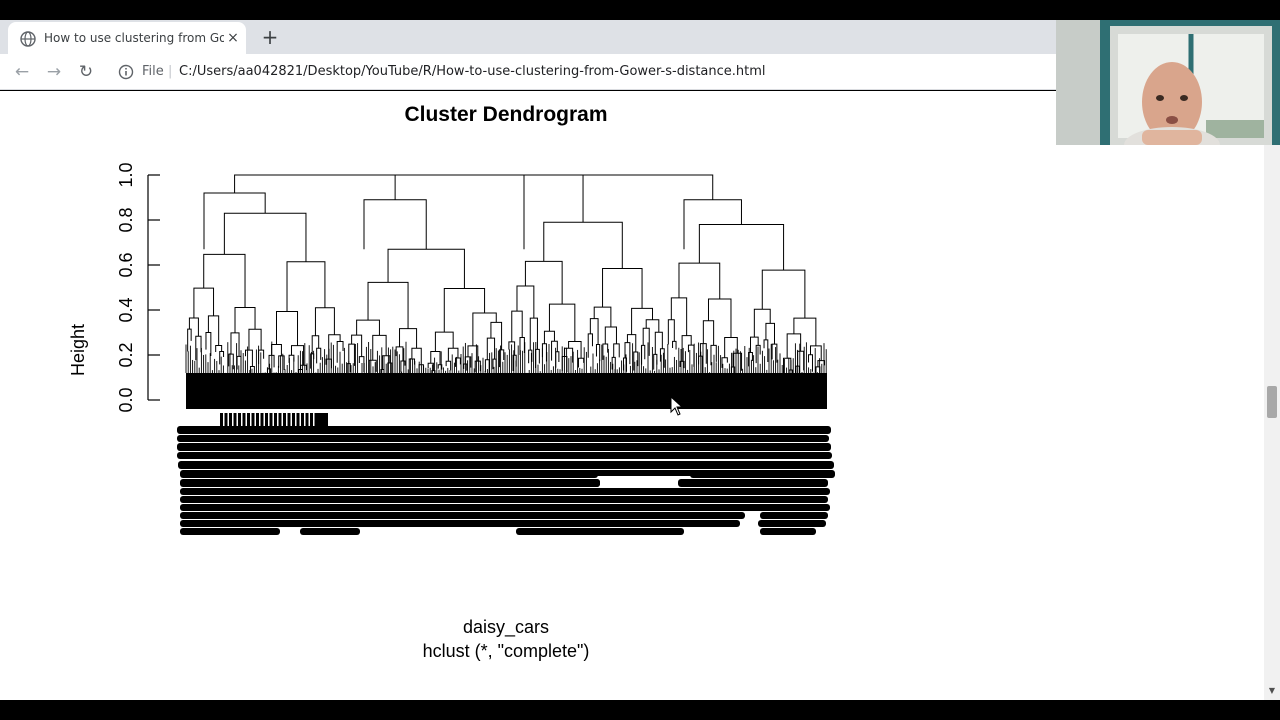 This screenshot has width=1280, height=720. Describe the element at coordinates (78, 350) in the screenshot. I see `y-axis-label: Height` at that location.